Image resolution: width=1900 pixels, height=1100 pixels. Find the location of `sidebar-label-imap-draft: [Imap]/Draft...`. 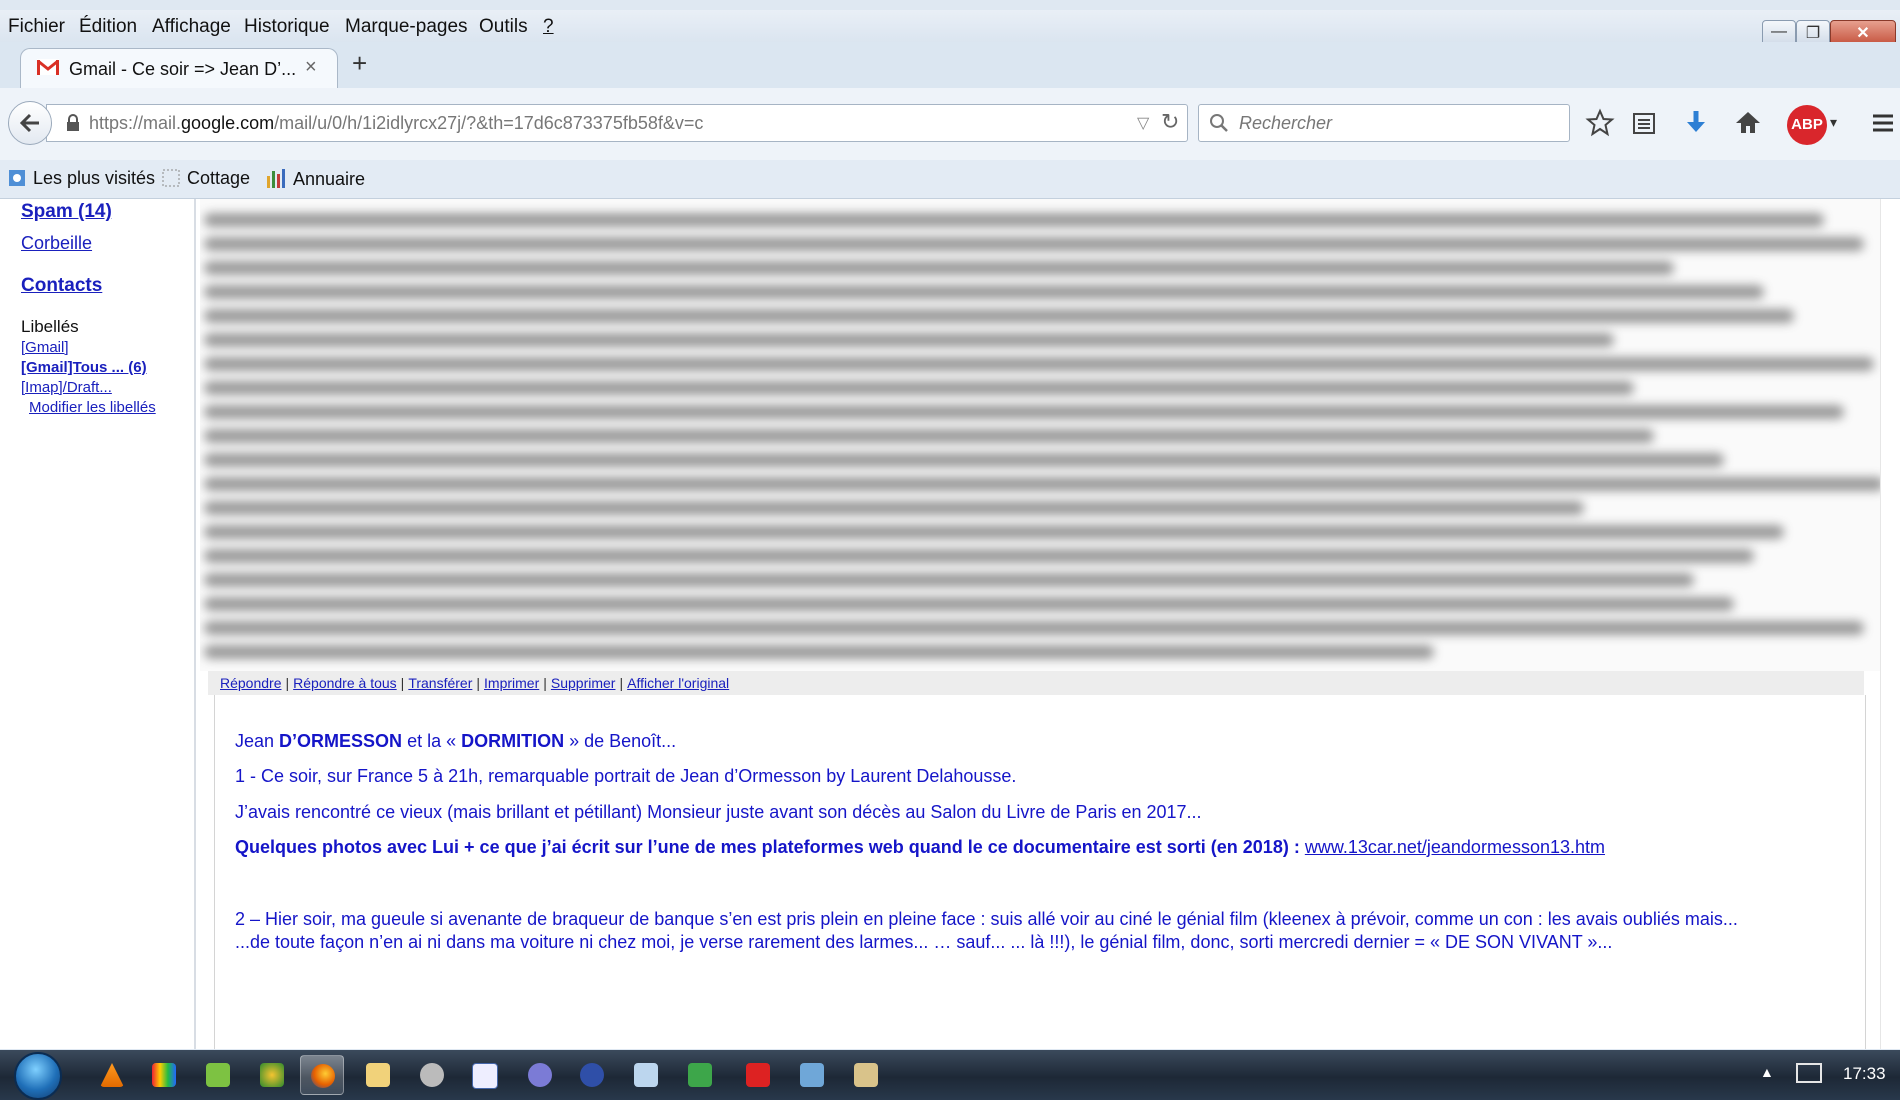

sidebar-label-imap-draft: [Imap]/Draft... is located at coordinates (66, 387).